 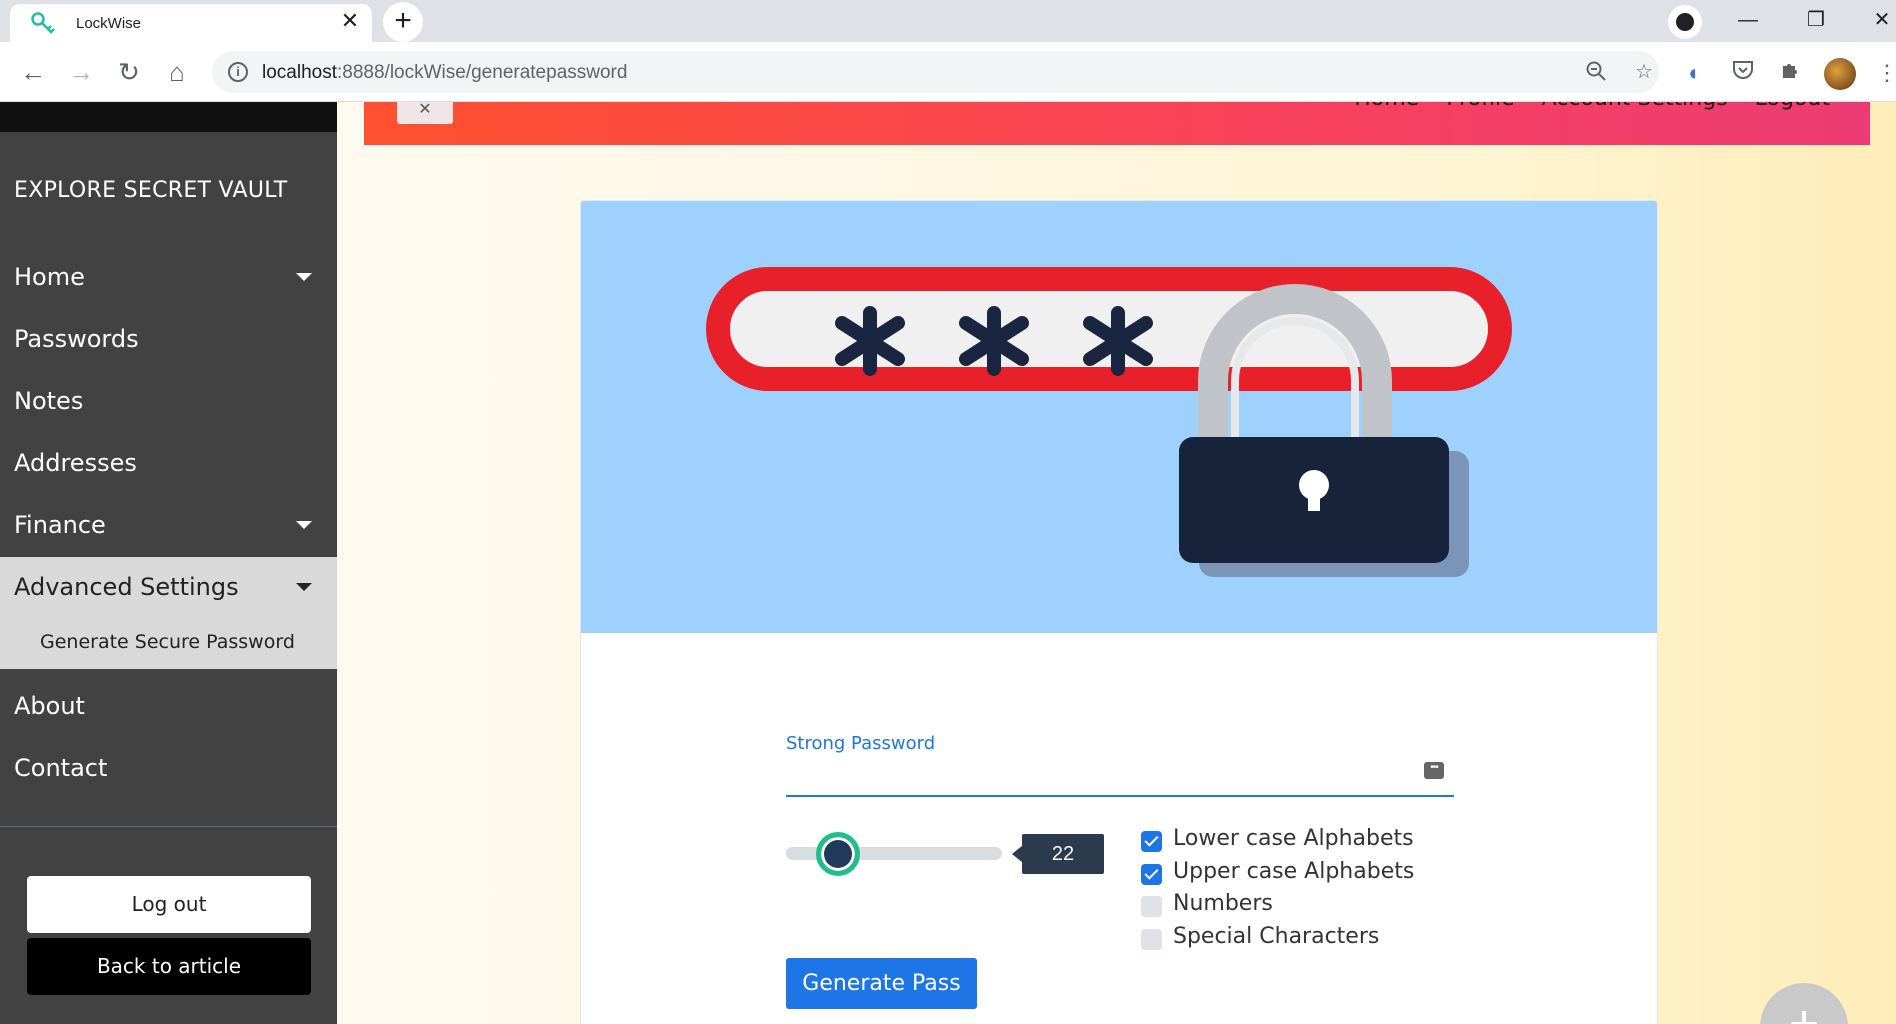 I want to click on sidebar-item-about: About, so click(x=168, y=707).